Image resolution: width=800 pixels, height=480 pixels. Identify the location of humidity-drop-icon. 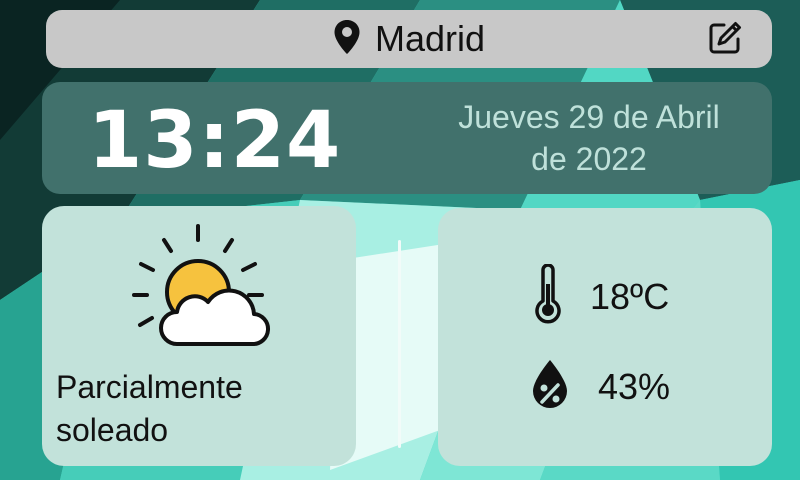
(550, 386).